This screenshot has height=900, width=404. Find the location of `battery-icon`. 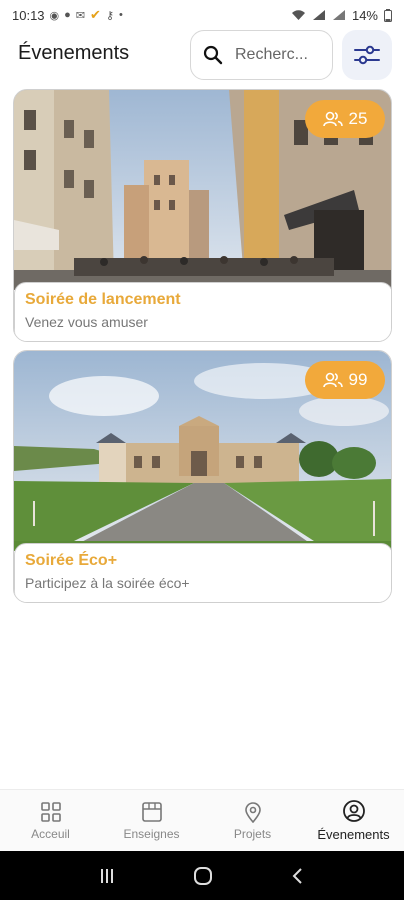

battery-icon is located at coordinates (388, 15).